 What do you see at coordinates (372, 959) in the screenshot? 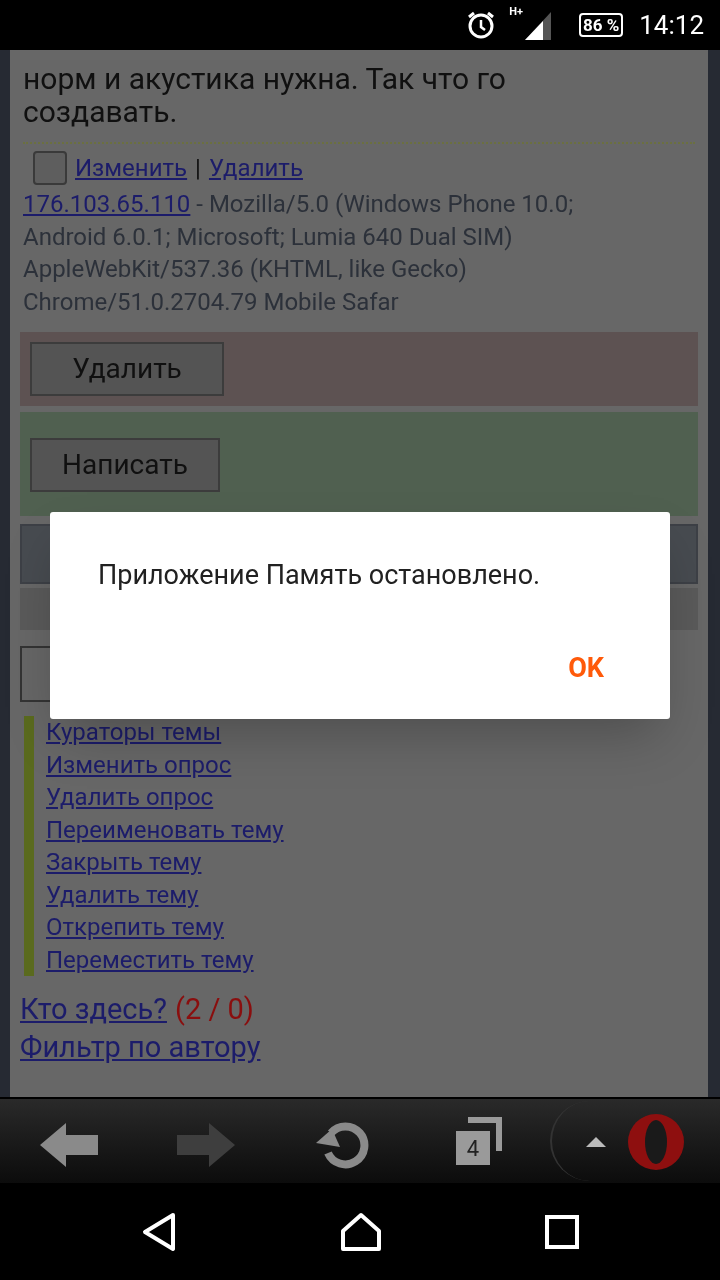
I see `admin-link: Переместить тему` at bounding box center [372, 959].